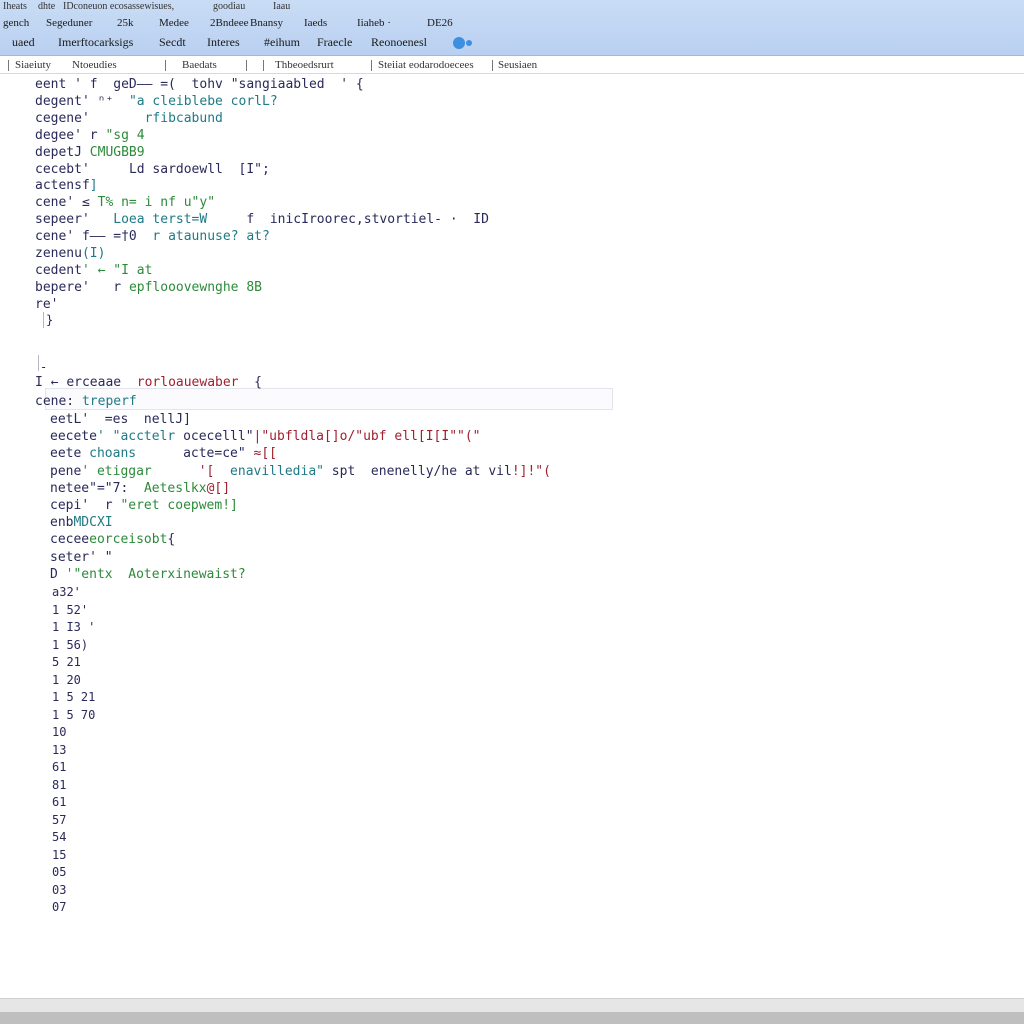 The height and width of the screenshot is (1024, 1024). I want to click on menu-item: Iiaheb ·, so click(374, 23).